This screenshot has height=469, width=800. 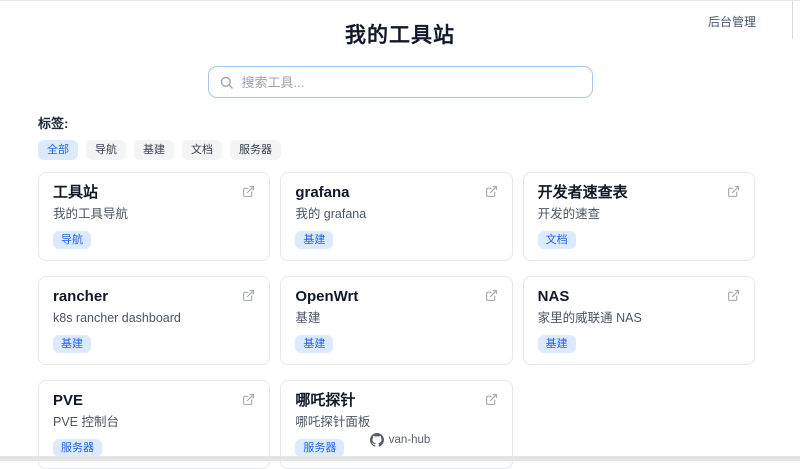 I want to click on card-header: NAS, so click(x=639, y=296).